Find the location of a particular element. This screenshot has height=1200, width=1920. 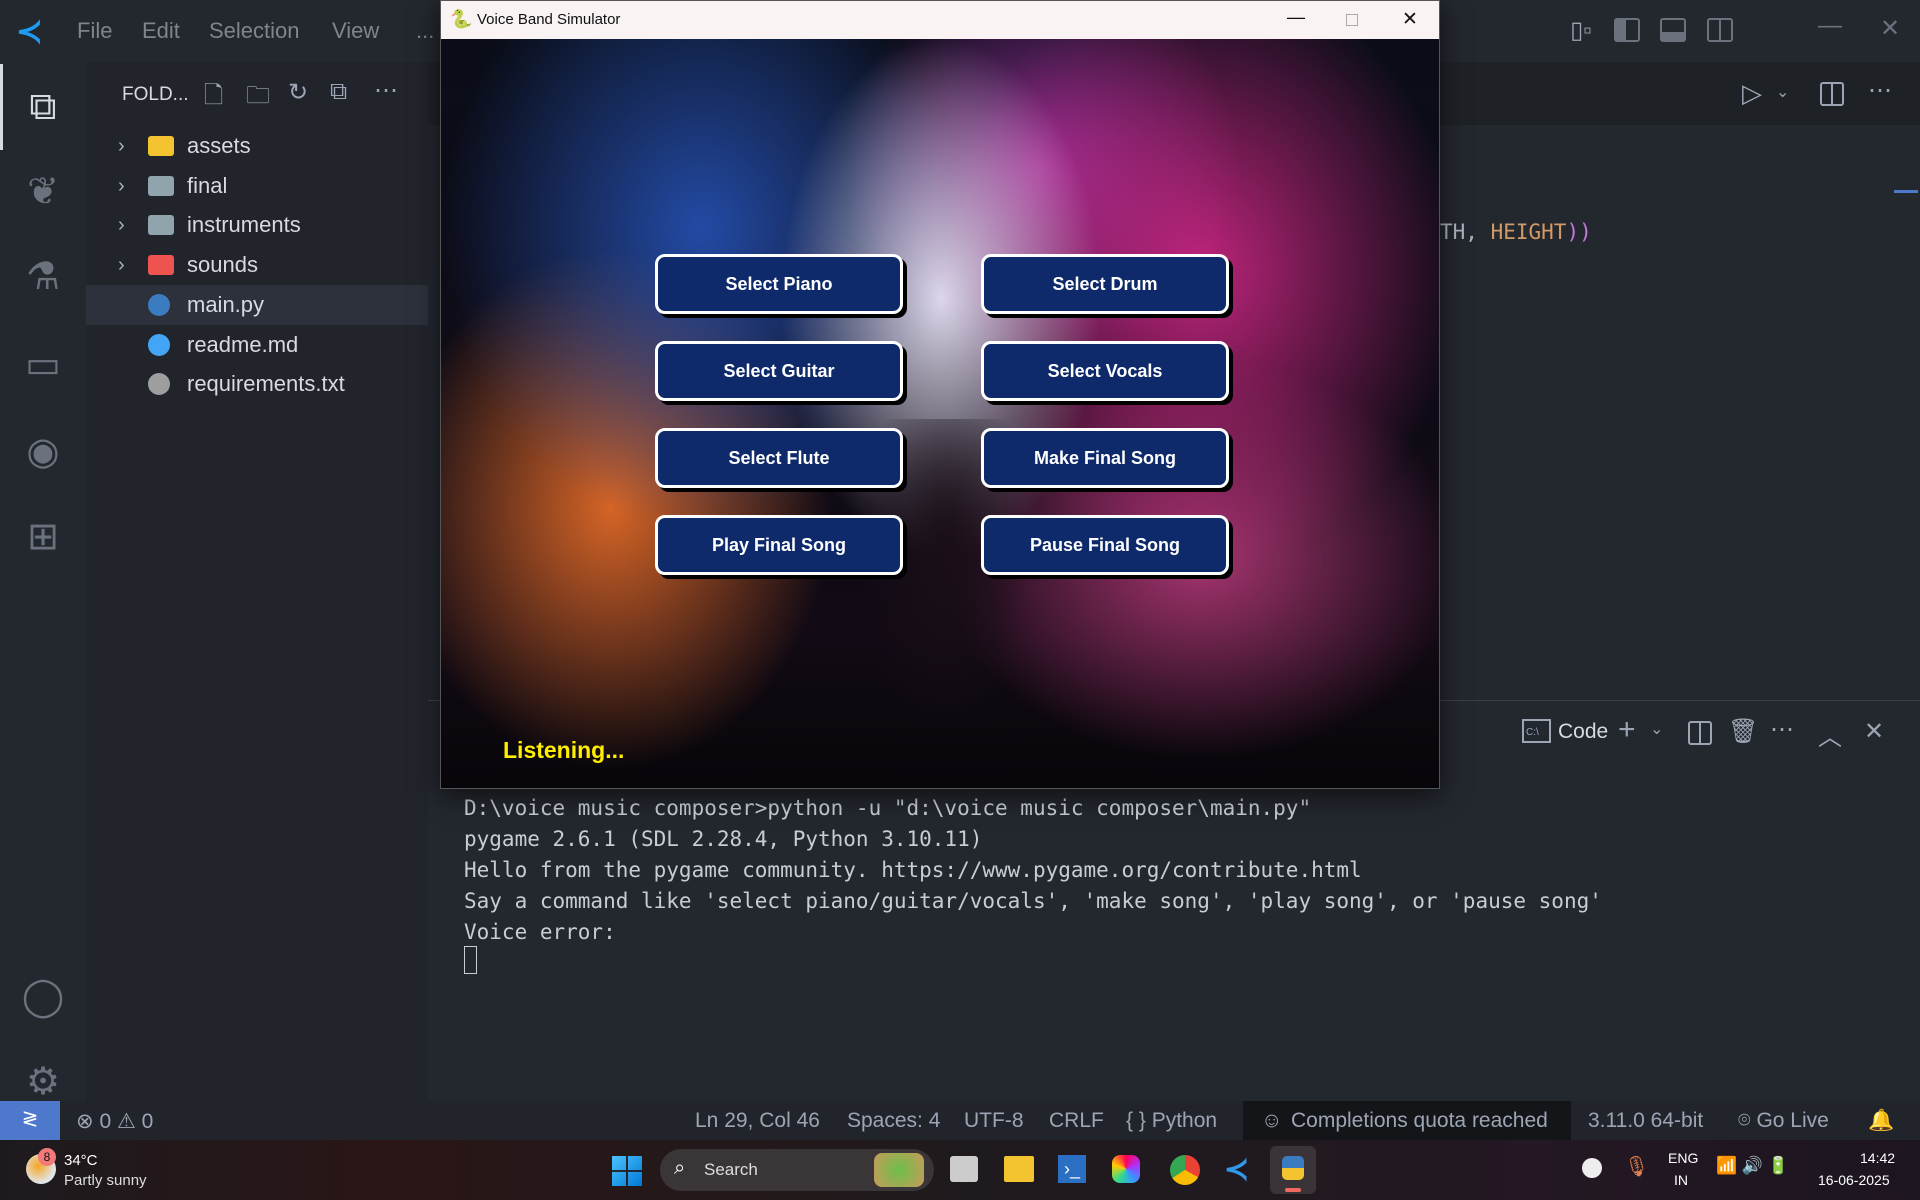

microphone-icon: 🎙 is located at coordinates (1636, 1166).